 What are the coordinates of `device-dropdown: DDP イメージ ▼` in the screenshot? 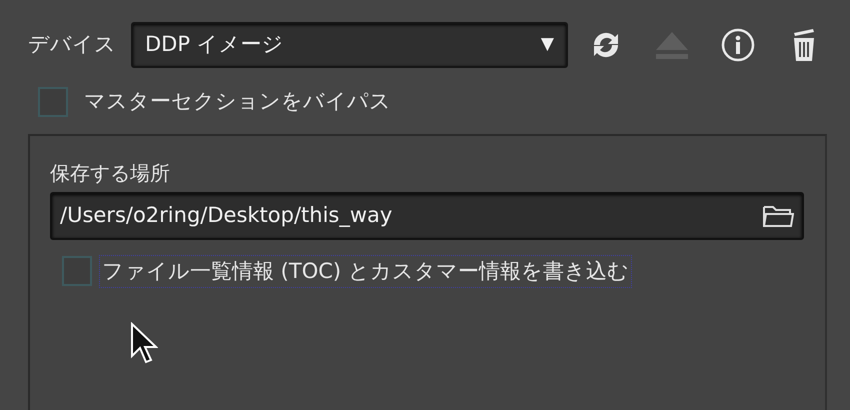 It's located at (349, 45).